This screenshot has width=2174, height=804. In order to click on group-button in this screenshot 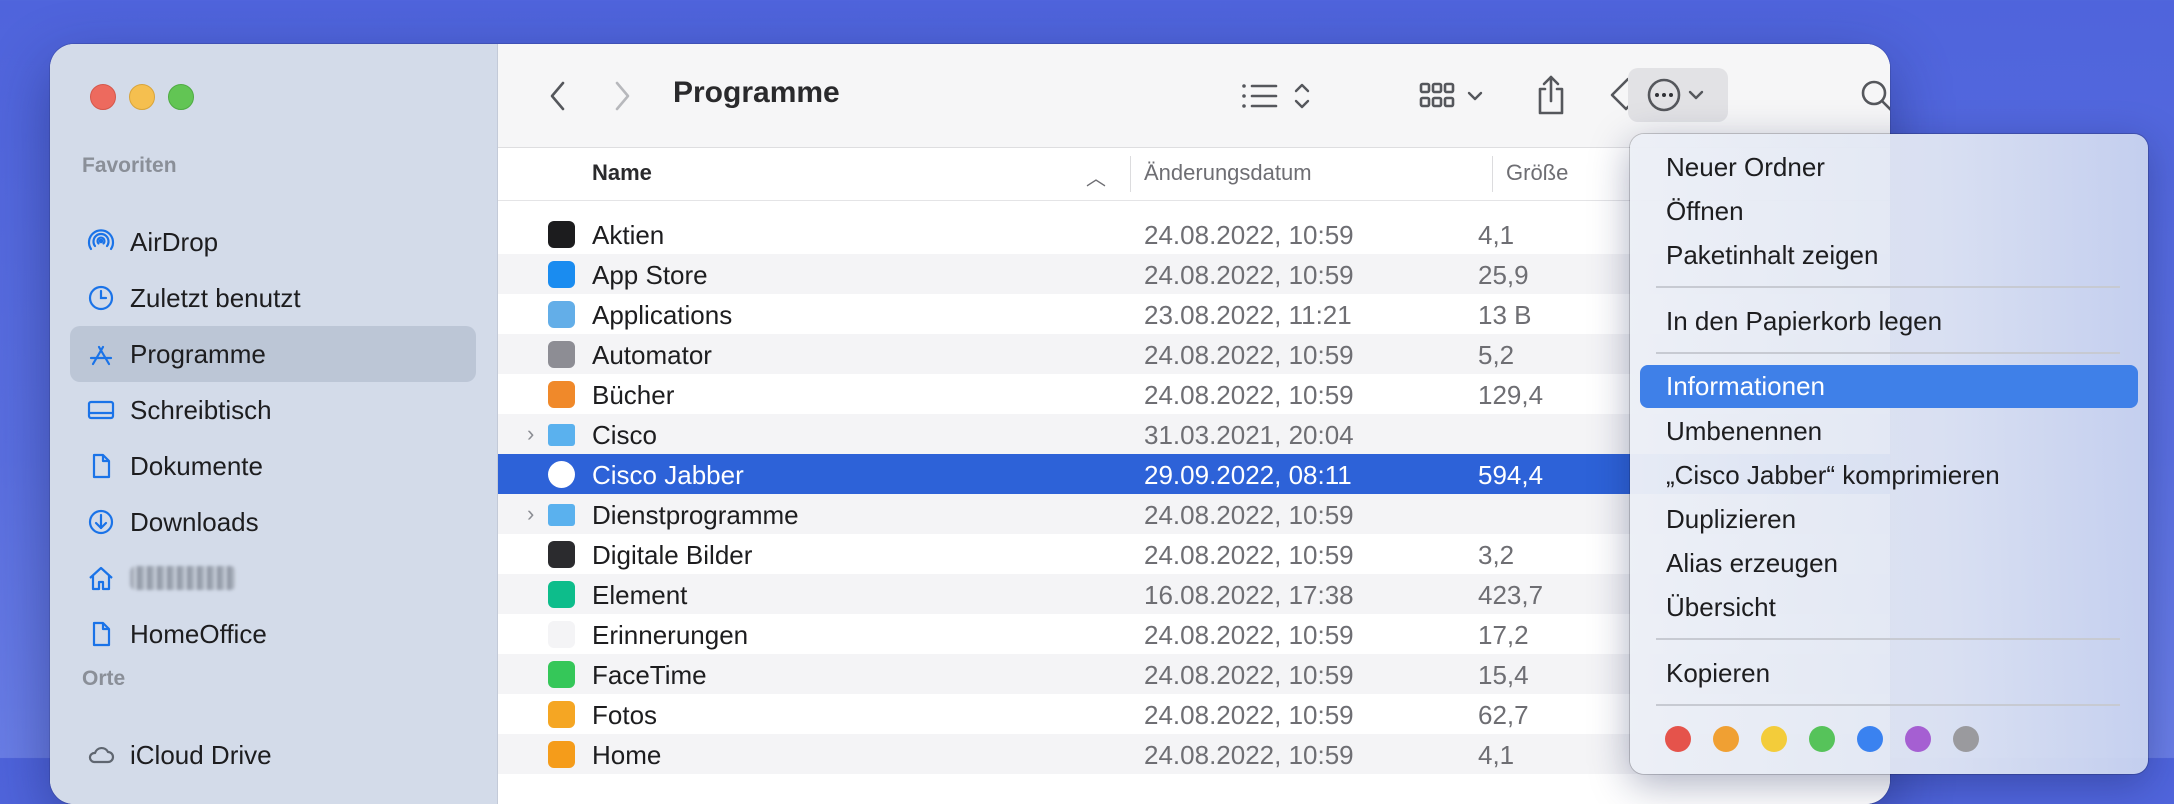, I will do `click(1455, 96)`.